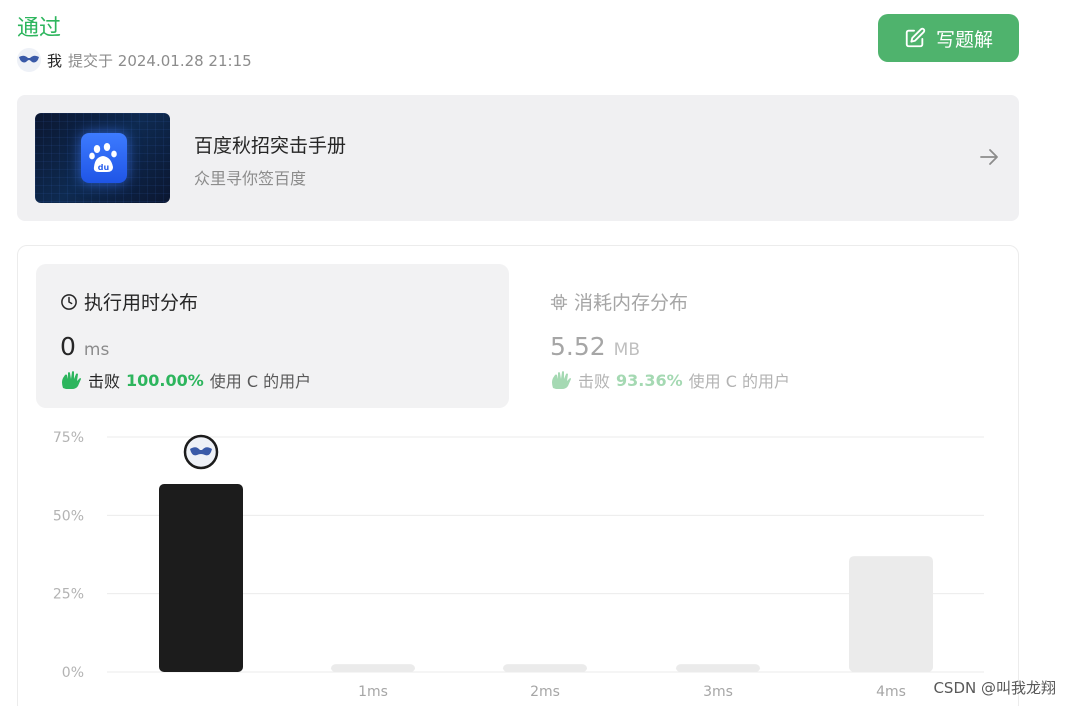 The width and height of the screenshot is (1070, 706). I want to click on banner-subtitle: 众里寻你签百度, so click(250, 178).